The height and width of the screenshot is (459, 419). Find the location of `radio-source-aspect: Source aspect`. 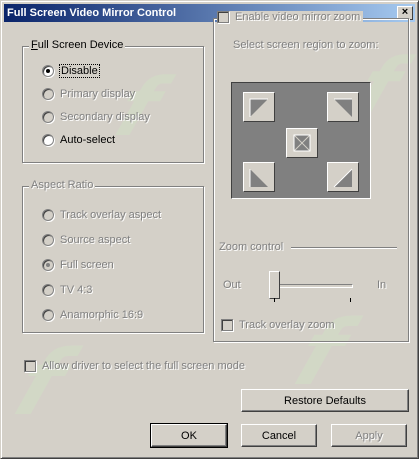

radio-source-aspect: Source aspect is located at coordinates (86, 240).